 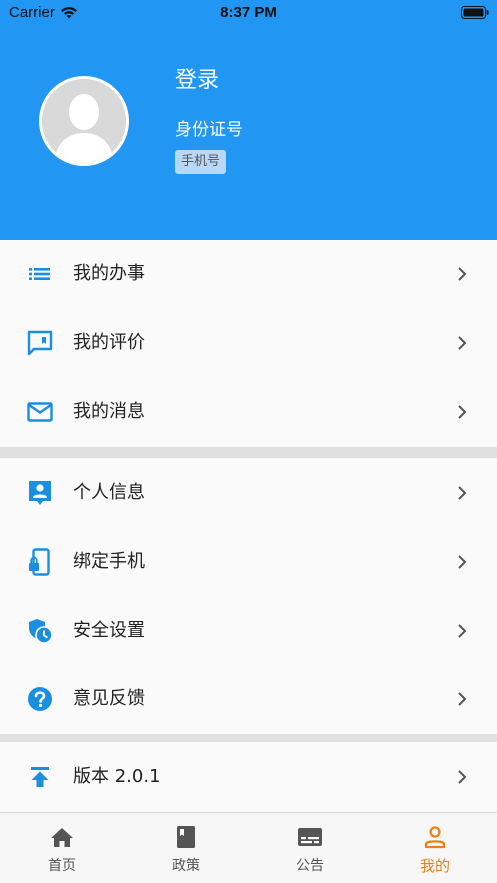 What do you see at coordinates (248, 493) in the screenshot?
I see `menu-item-personal-info: 个人信息` at bounding box center [248, 493].